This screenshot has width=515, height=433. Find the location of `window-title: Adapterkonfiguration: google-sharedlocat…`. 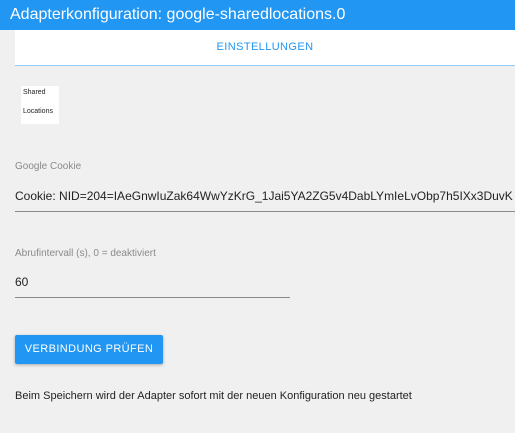

window-title: Adapterkonfiguration: google-sharedlocat… is located at coordinates (257, 15).